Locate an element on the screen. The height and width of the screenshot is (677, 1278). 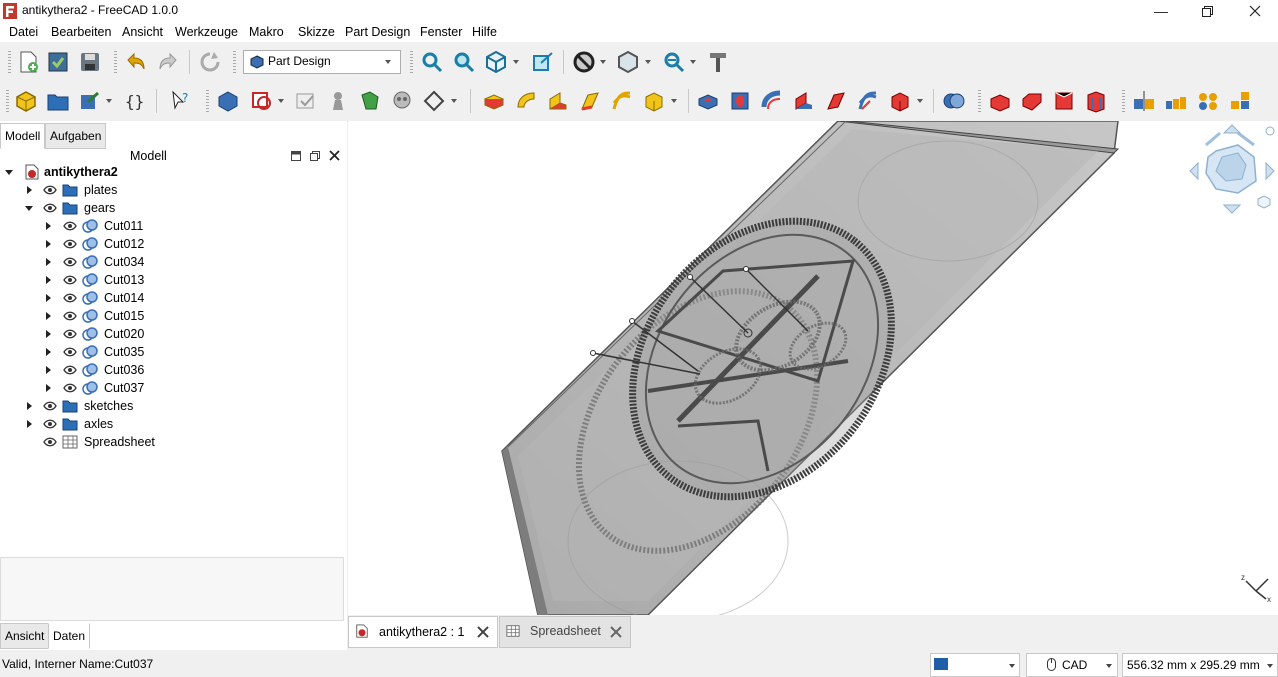
validate-sketch-icon is located at coordinates (306, 101).